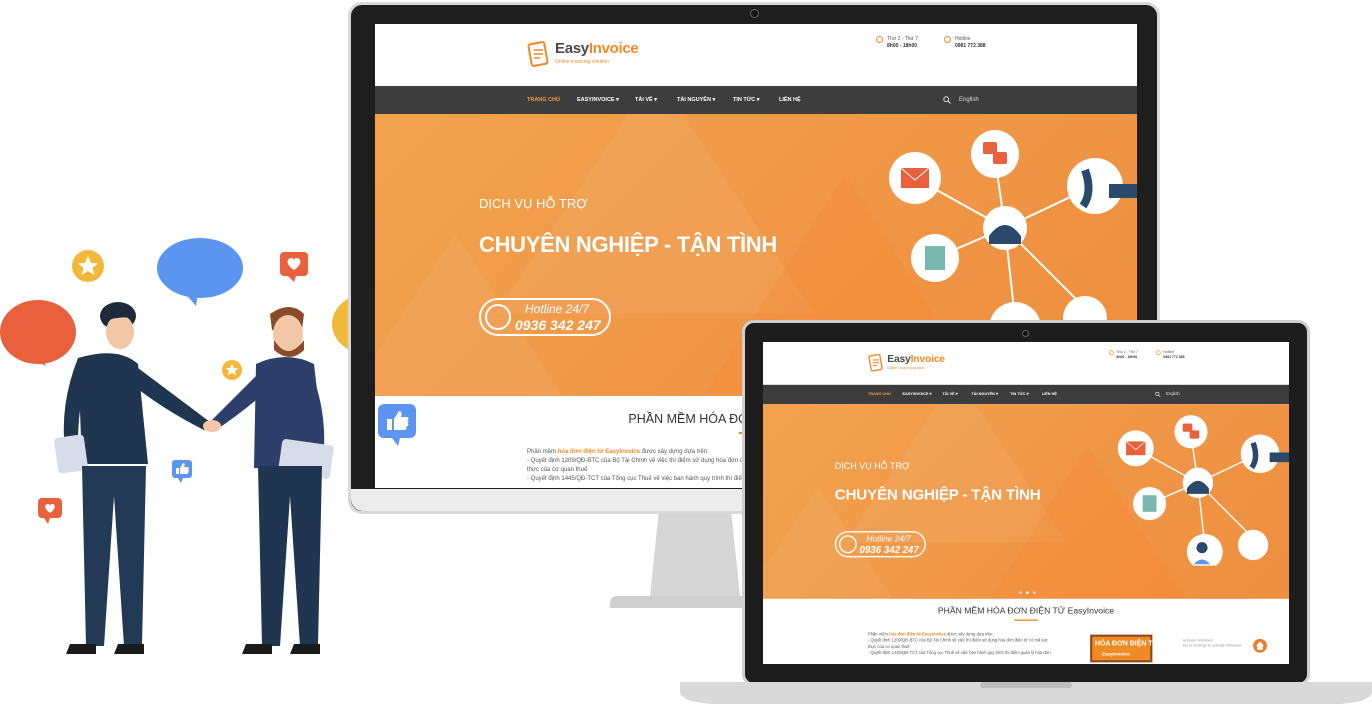 This screenshot has width=1372, height=704. What do you see at coordinates (88, 266) in the screenshot?
I see `star-badge-icon` at bounding box center [88, 266].